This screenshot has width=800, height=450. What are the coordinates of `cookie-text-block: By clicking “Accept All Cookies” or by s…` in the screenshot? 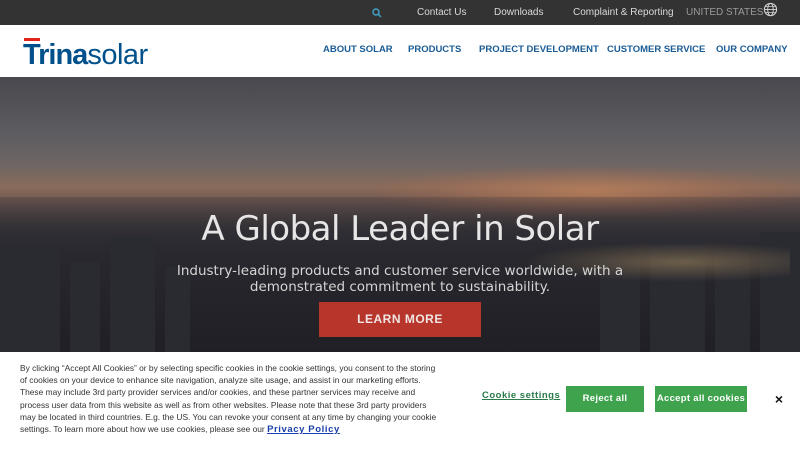 It's located at (232, 399).